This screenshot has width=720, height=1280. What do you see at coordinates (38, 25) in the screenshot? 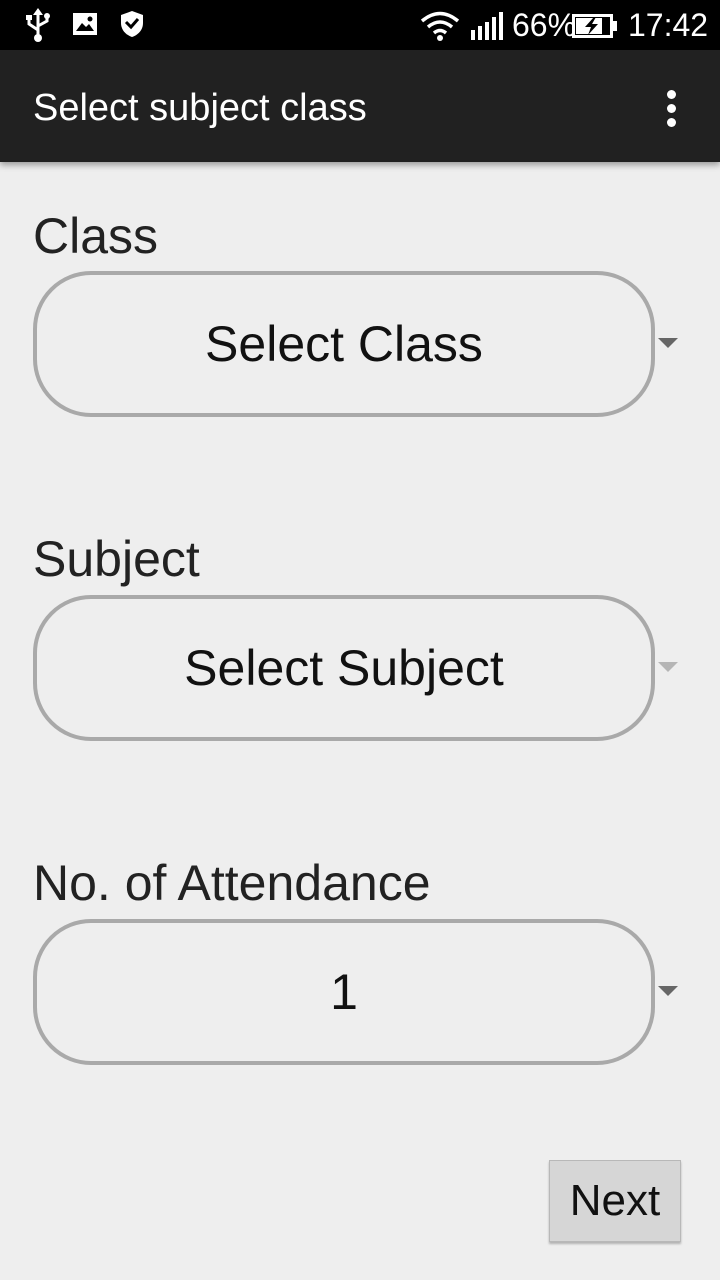
I see `usb-icon` at bounding box center [38, 25].